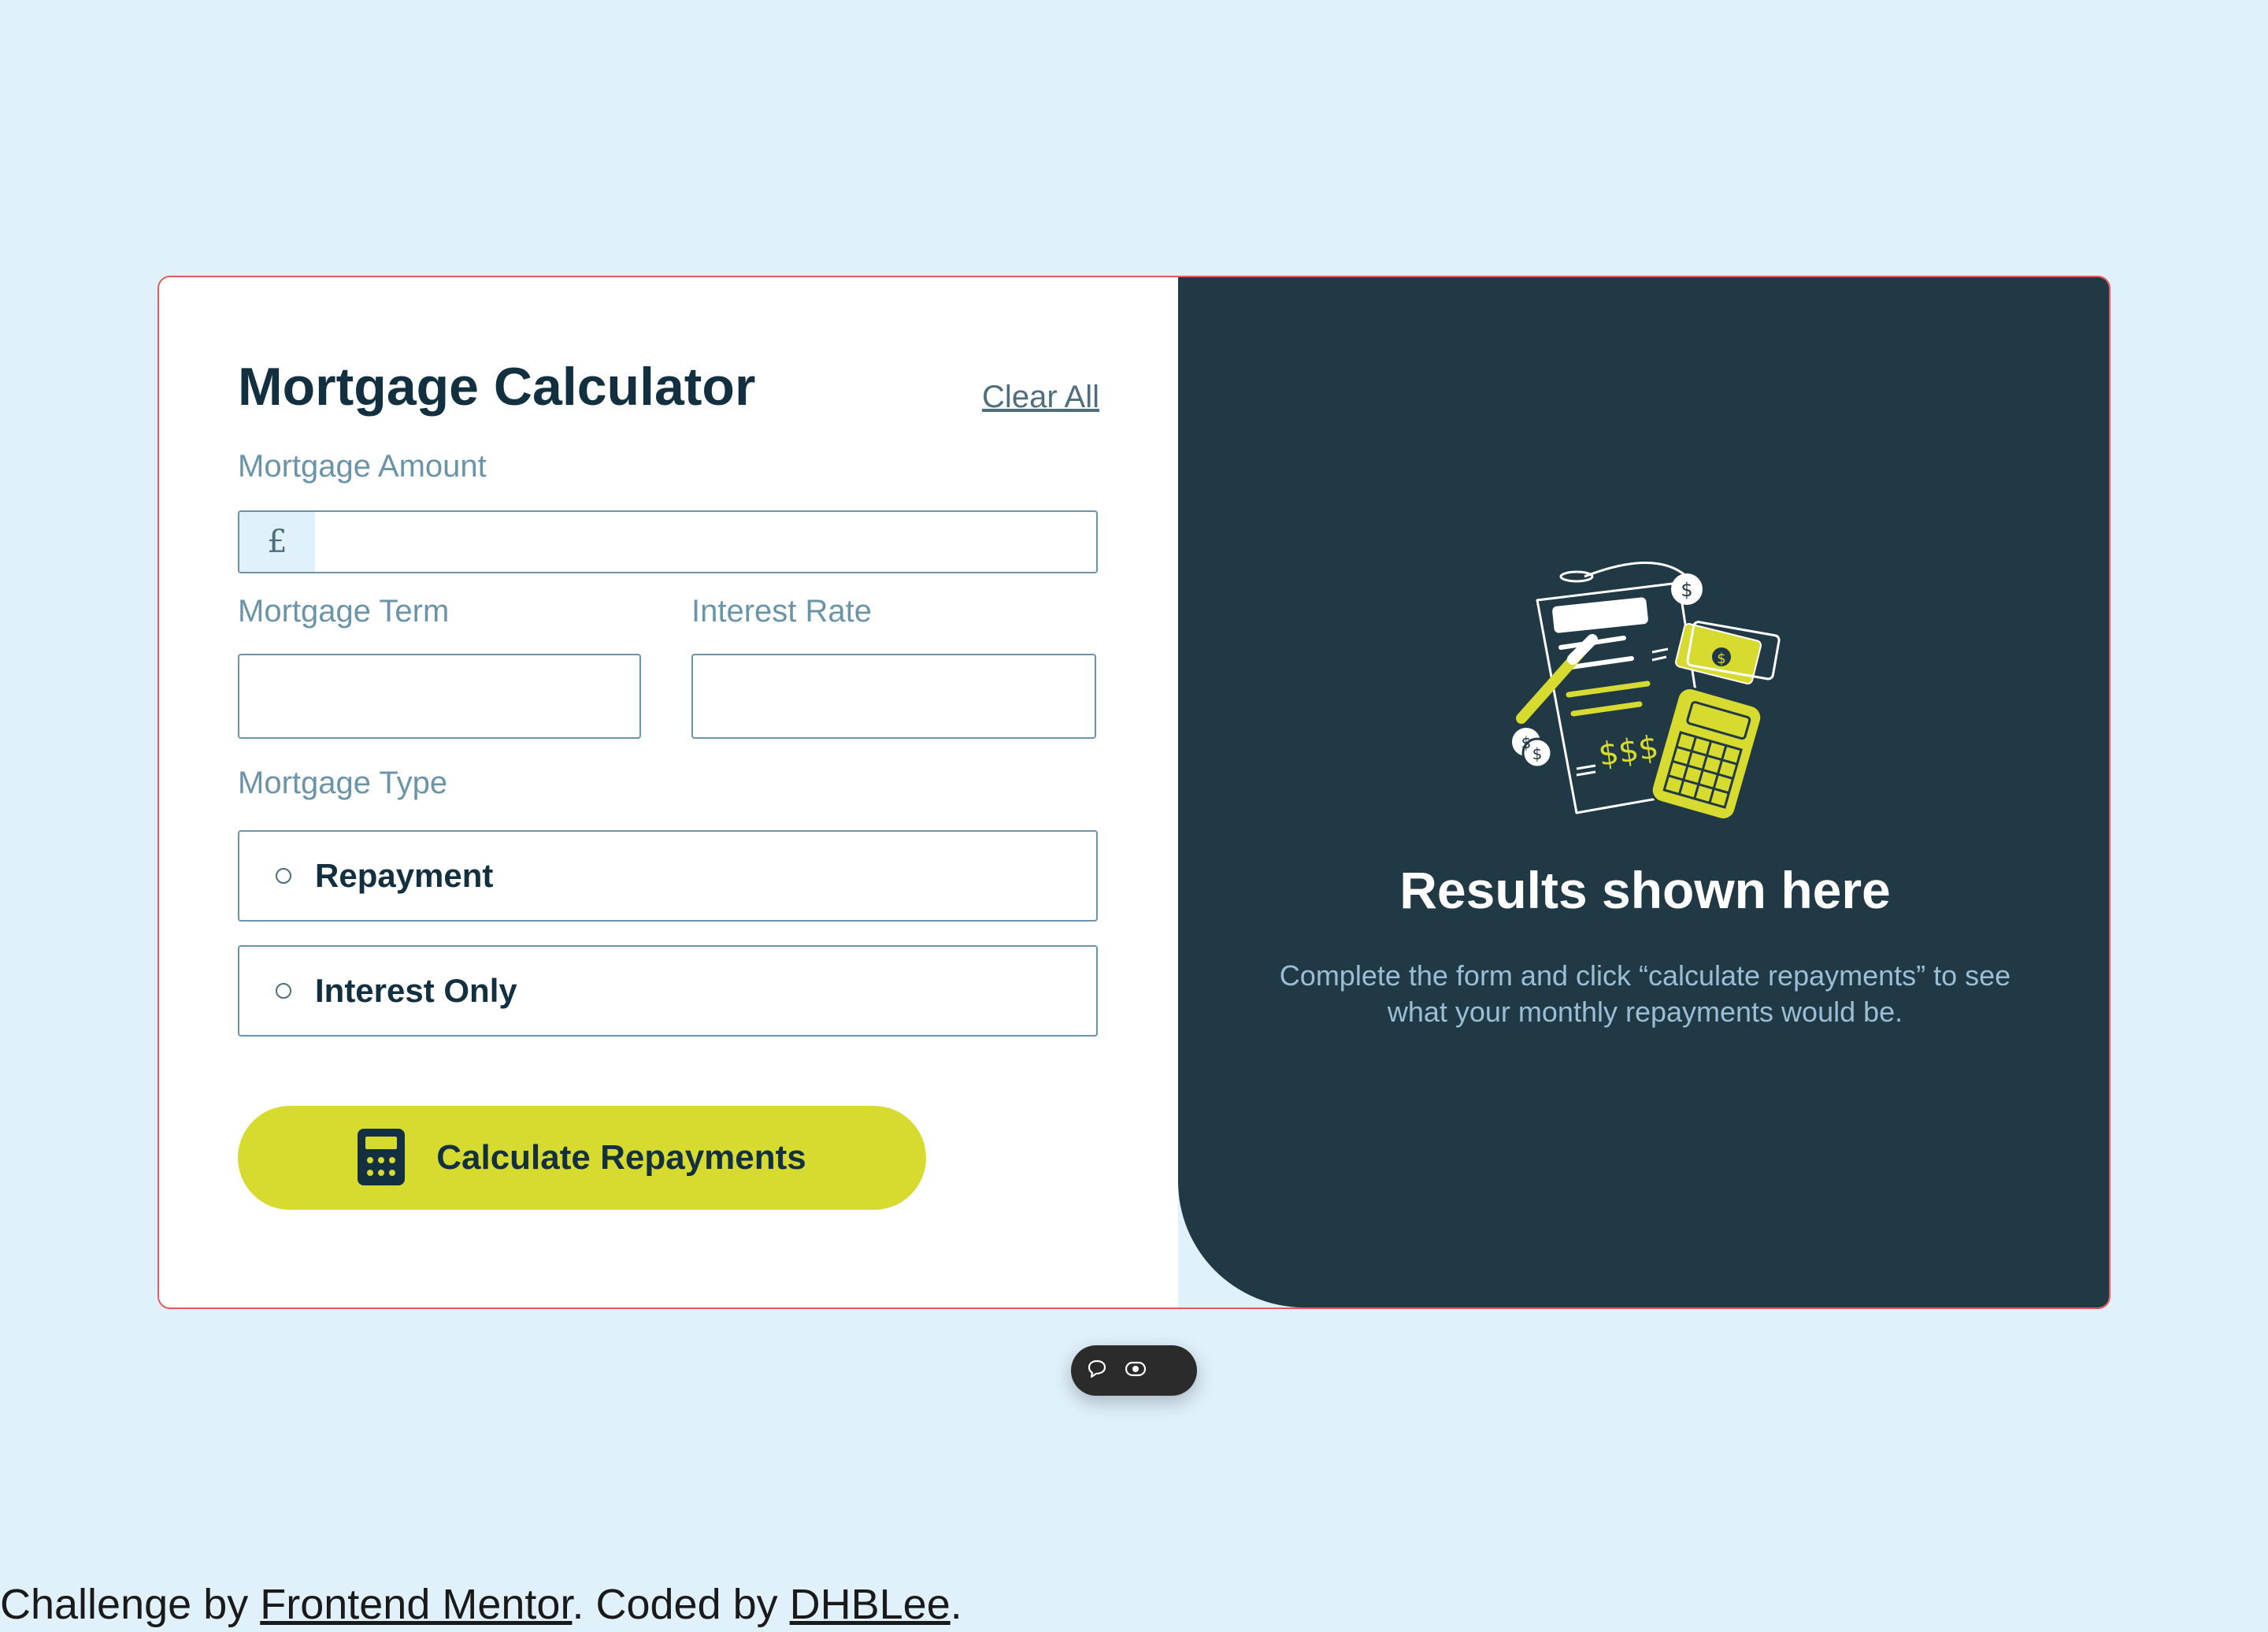 The height and width of the screenshot is (1632, 2268). I want to click on comment-icon, so click(1097, 1371).